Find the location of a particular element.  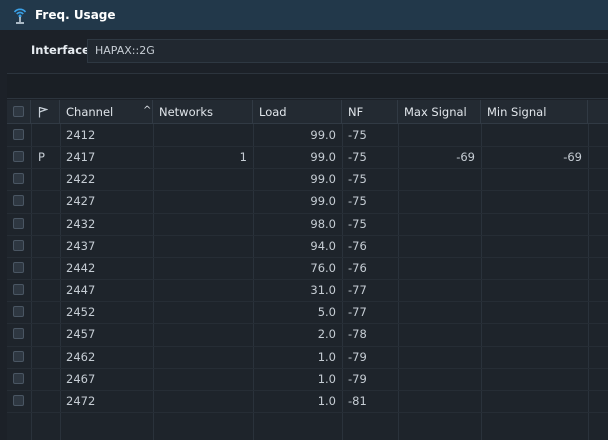

table-row: 2437 94.0 -76 is located at coordinates (307, 246).